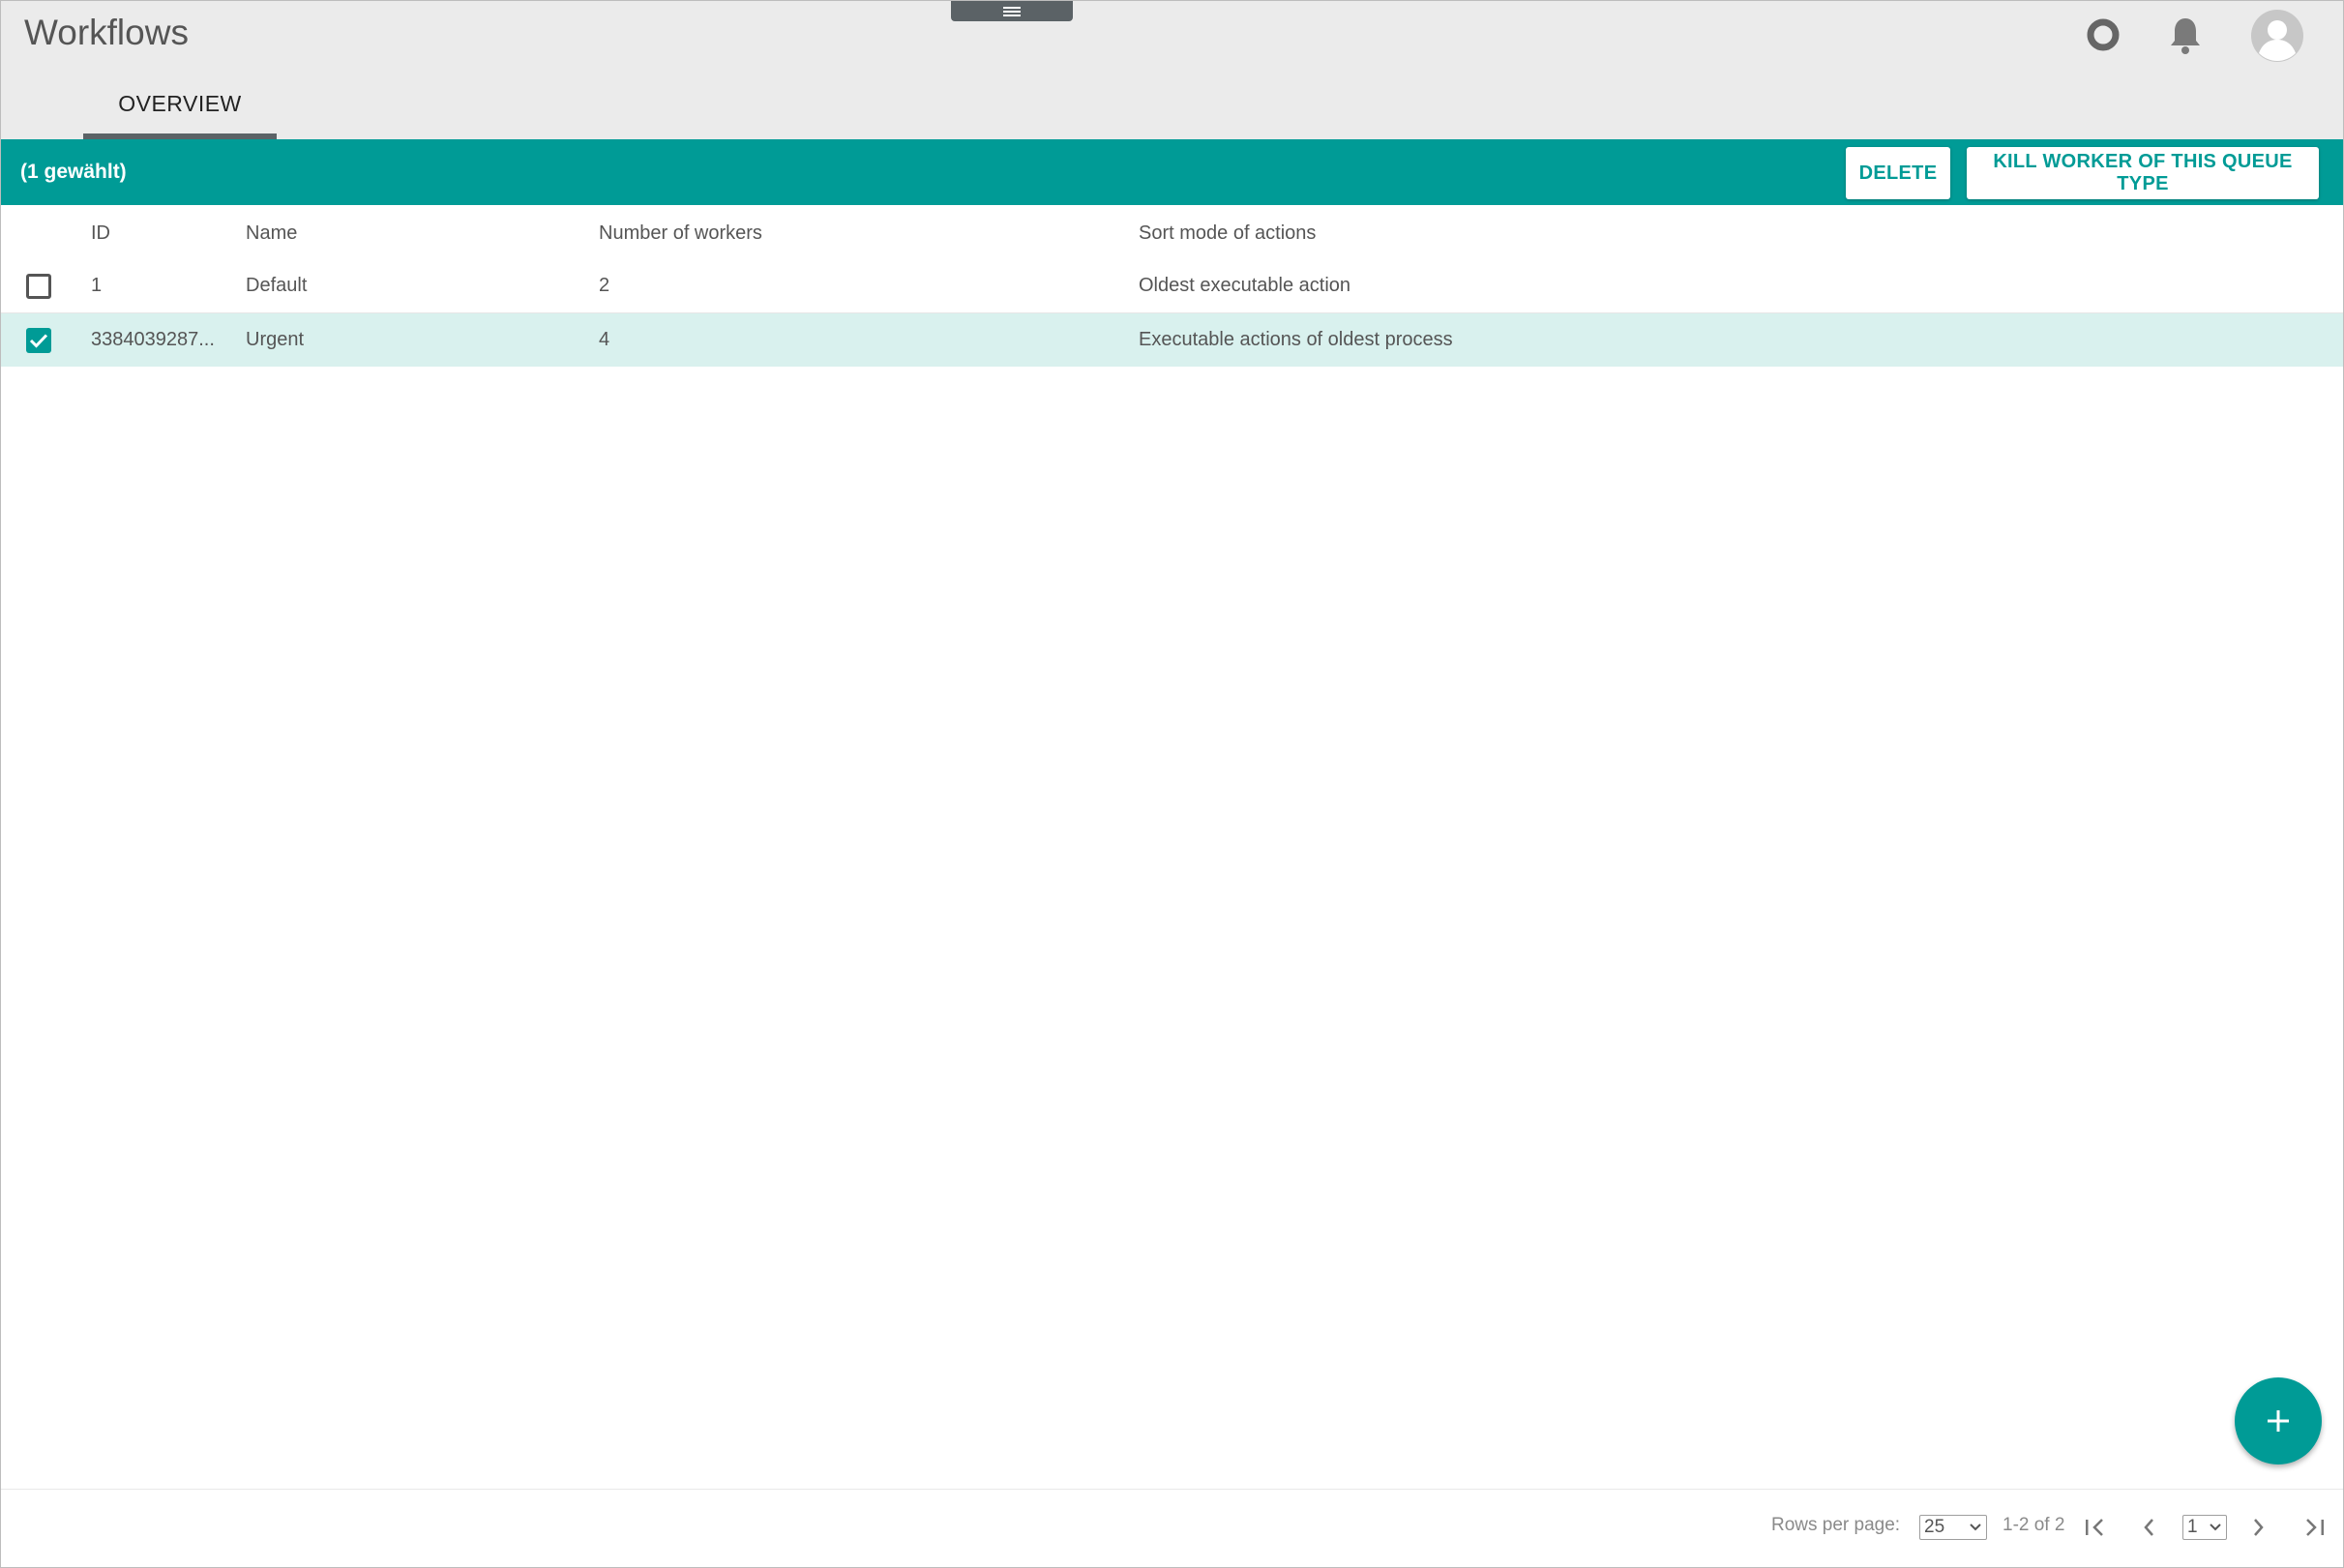 The width and height of the screenshot is (2344, 1568). I want to click on status-circle-icon, so click(2103, 34).